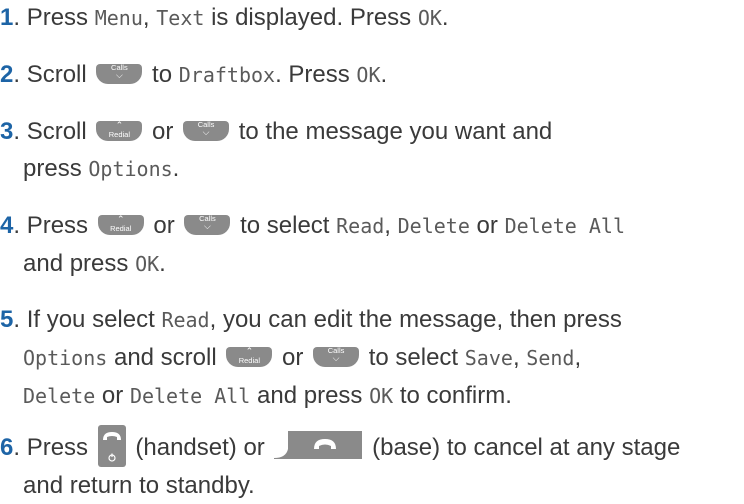 This screenshot has height=504, width=744. I want to click on display-text-draftbox: Draftbox, so click(227, 75).